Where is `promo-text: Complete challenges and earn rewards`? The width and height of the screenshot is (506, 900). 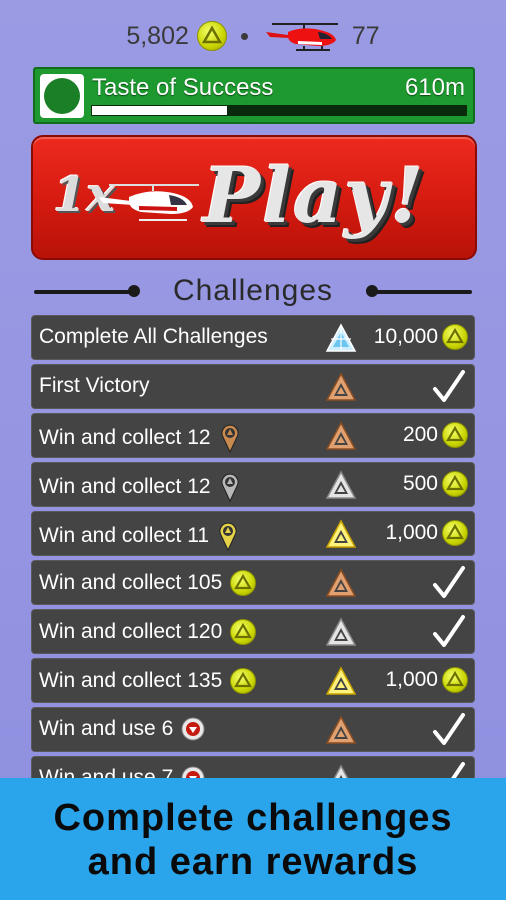
promo-text: Complete challenges and earn rewards is located at coordinates (253, 840).